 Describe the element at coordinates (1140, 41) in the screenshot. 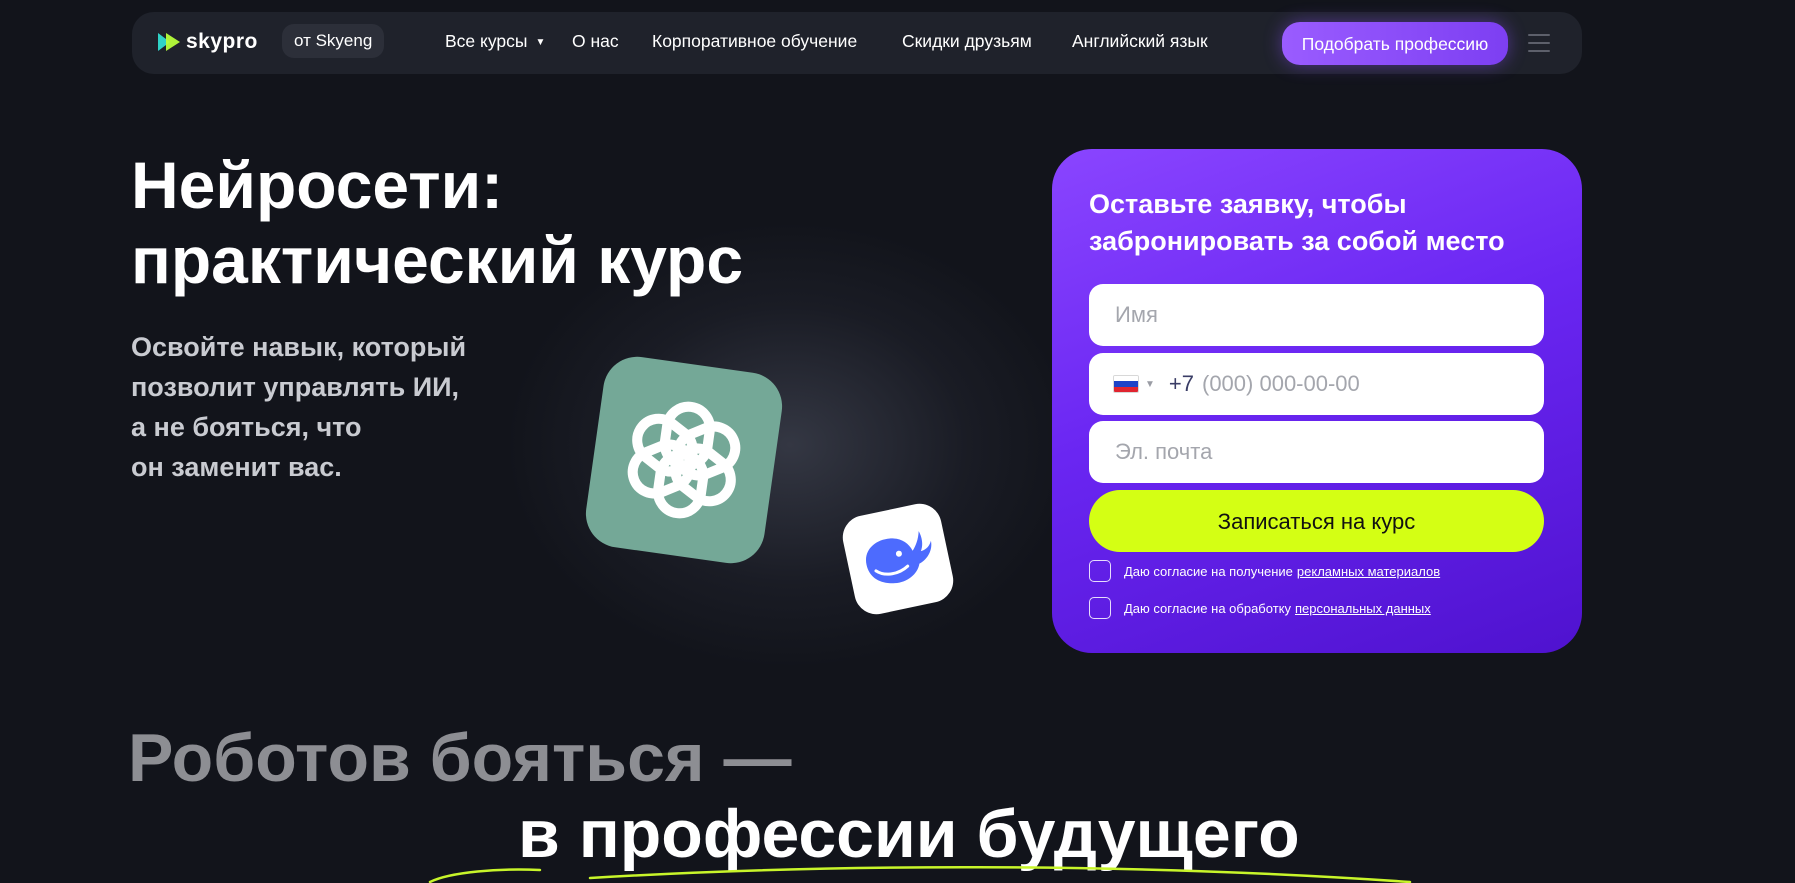

I see `nav-item-english: Английский язык` at that location.